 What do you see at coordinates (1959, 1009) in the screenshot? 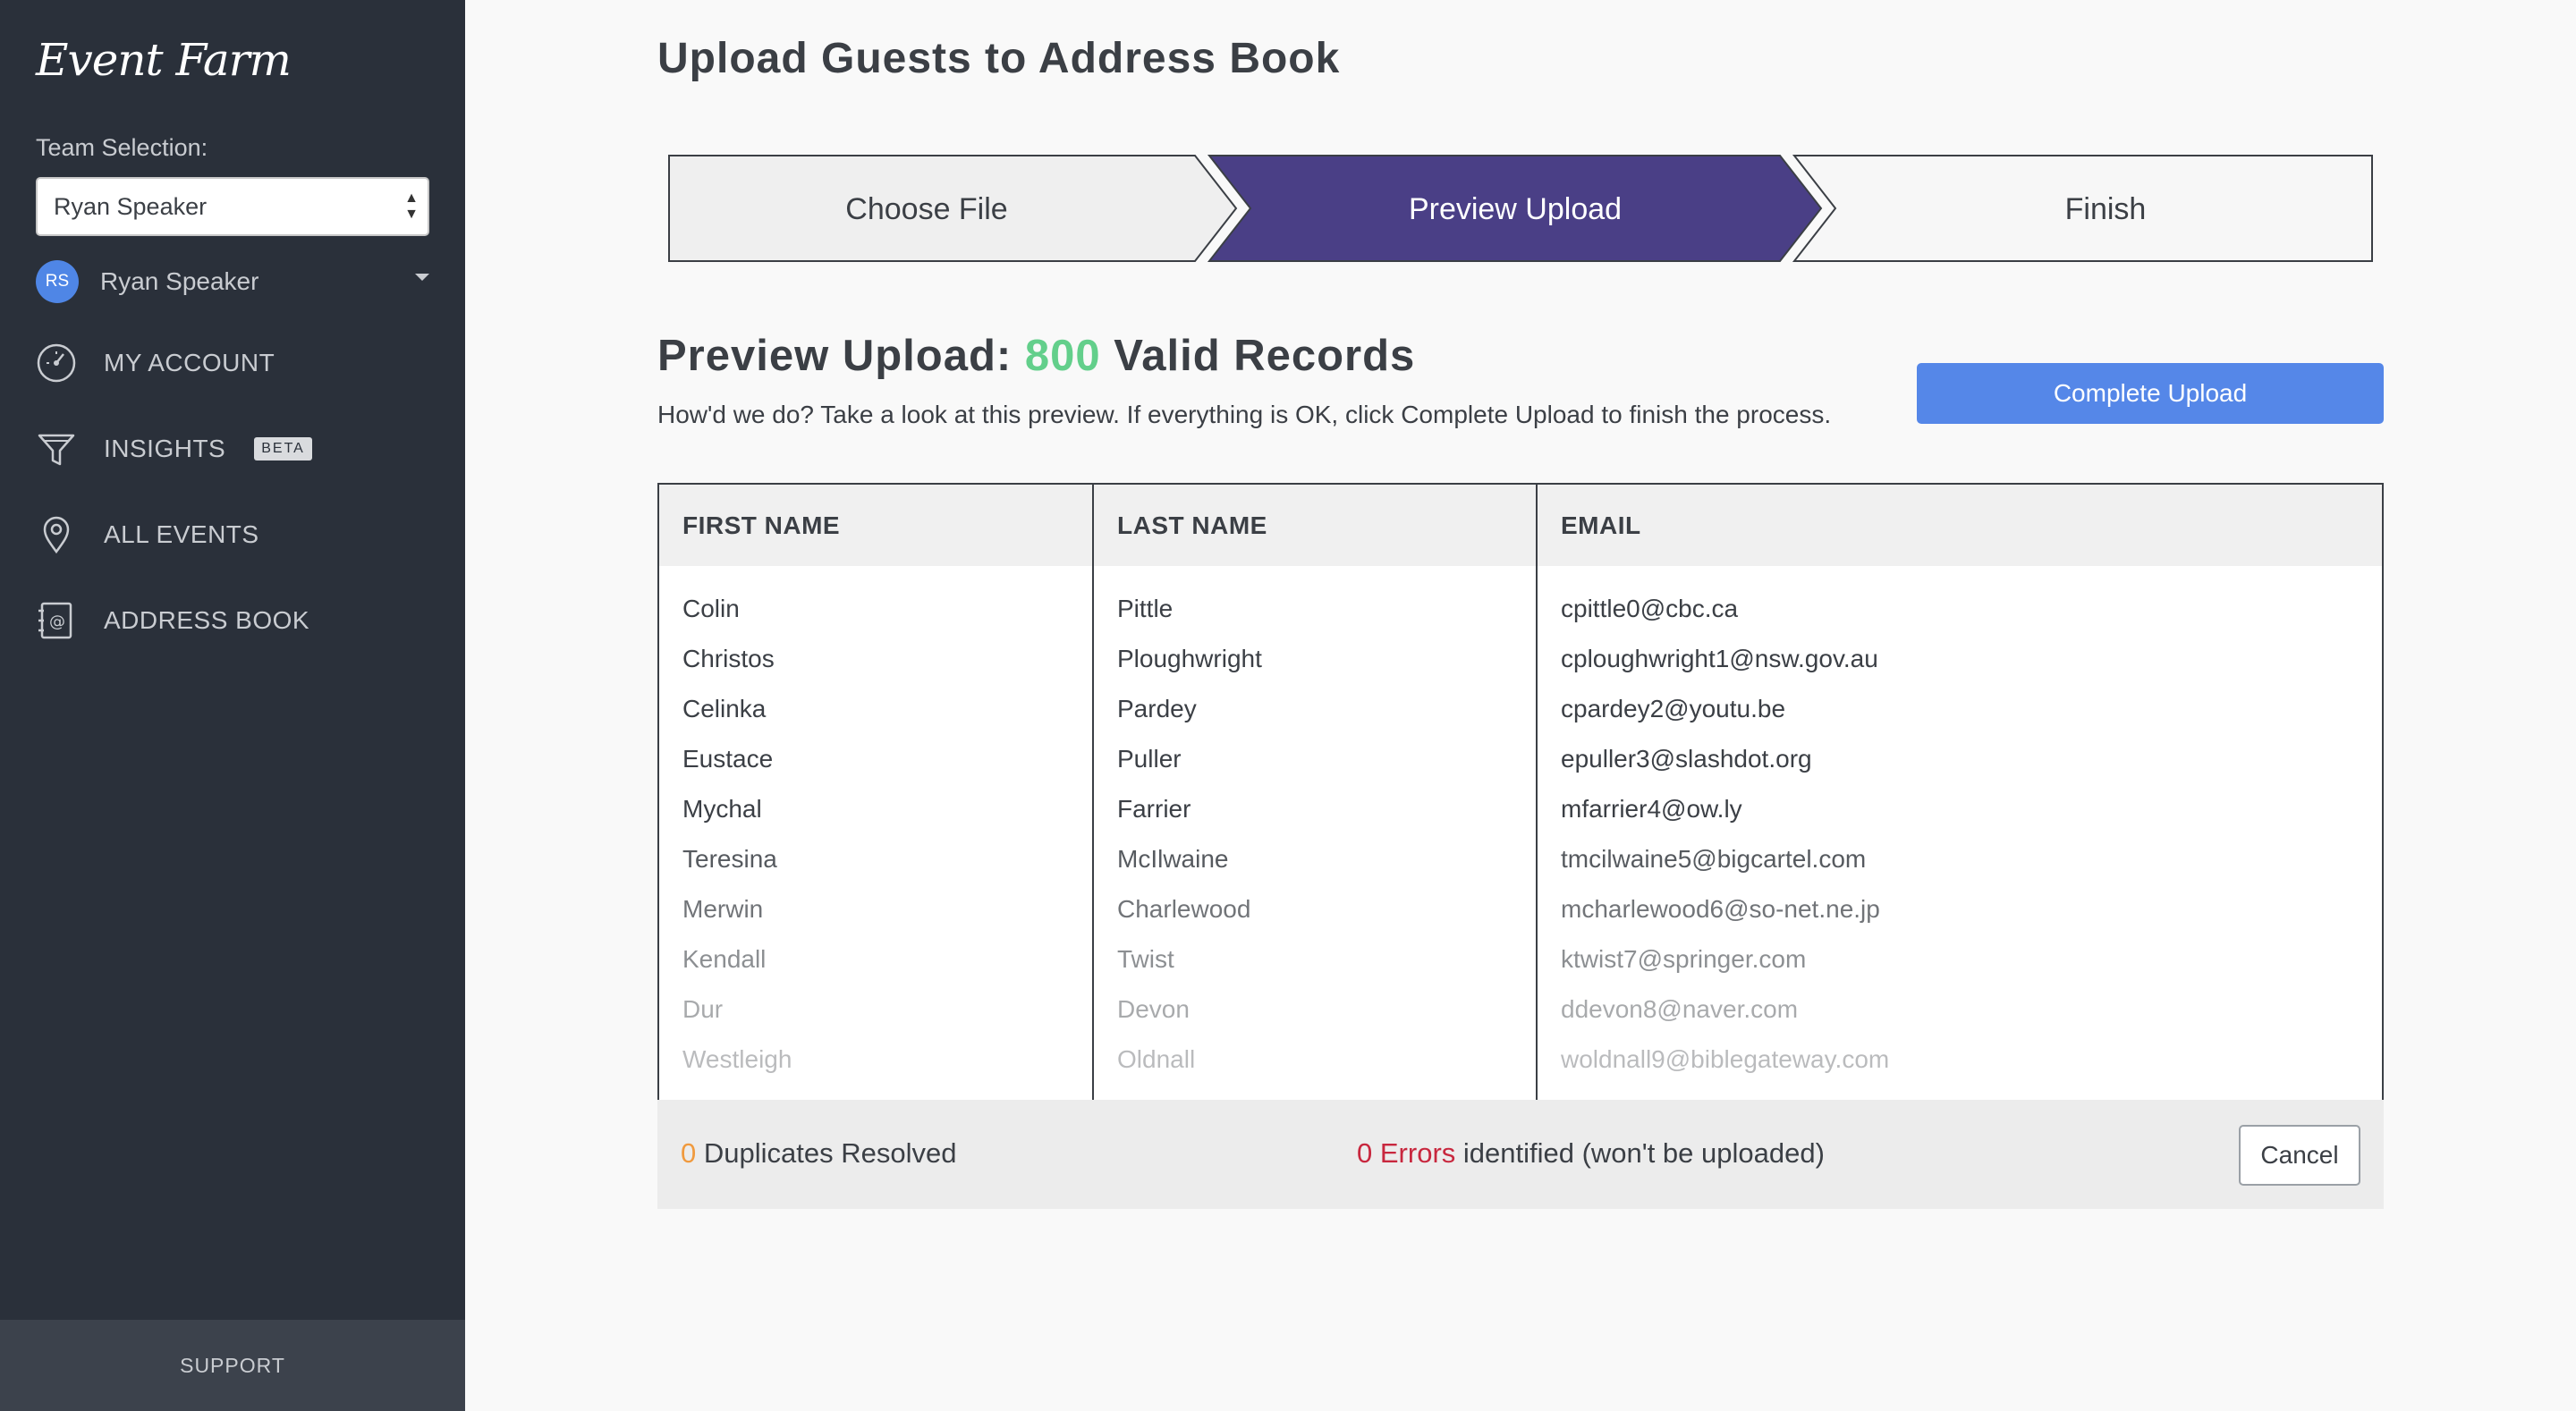
I see `cell-email: ddevon8@naver.com` at bounding box center [1959, 1009].